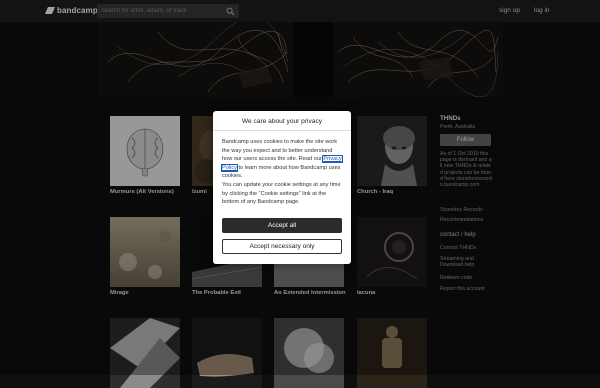 The image size is (600, 388). I want to click on accept-all-button: Accept all, so click(282, 225).